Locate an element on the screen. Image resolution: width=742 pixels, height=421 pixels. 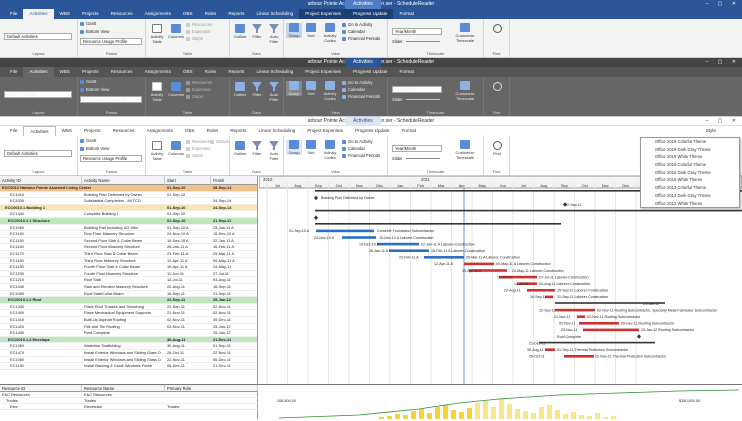
menu-roles: Roles is located at coordinates (213, 131).